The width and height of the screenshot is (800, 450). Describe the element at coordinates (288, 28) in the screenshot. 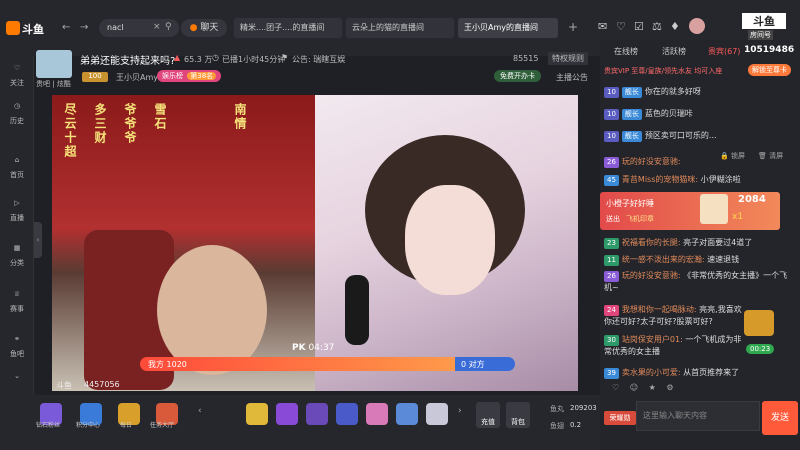

I see `tab-1: 精米....团子....的直播间` at that location.